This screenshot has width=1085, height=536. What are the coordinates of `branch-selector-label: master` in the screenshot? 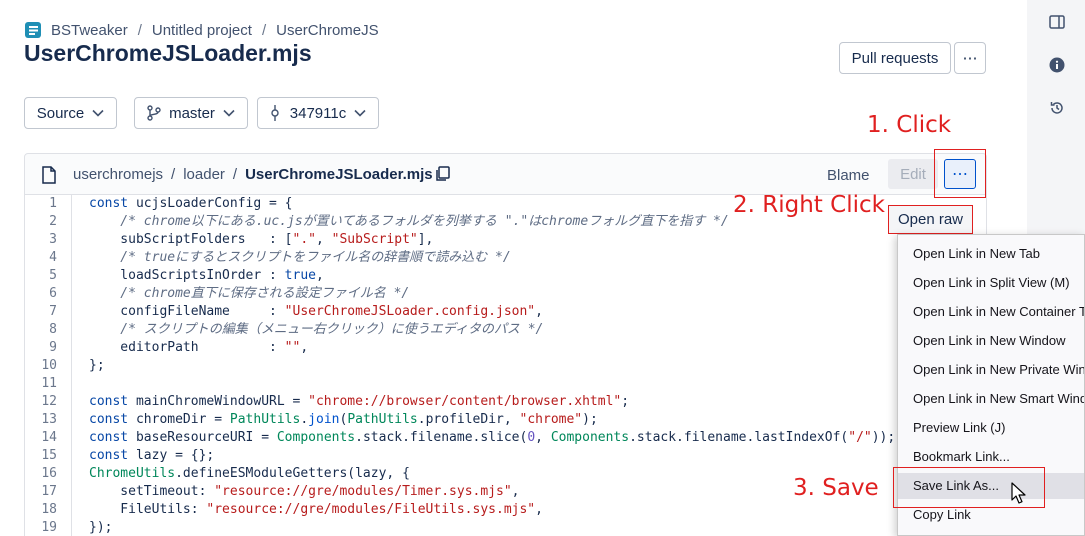 It's located at (192, 113).